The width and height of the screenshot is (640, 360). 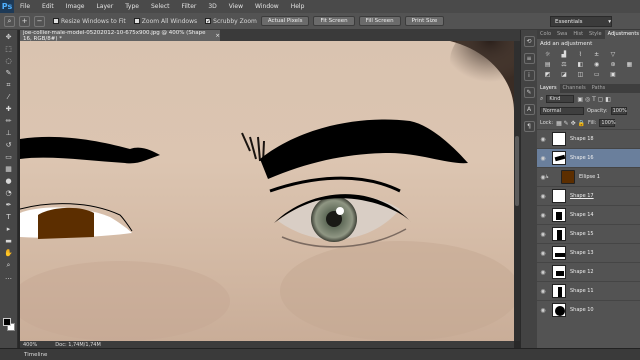 What do you see at coordinates (9, 265) in the screenshot?
I see `zoom-tool-sidebar-icon: ⌕` at bounding box center [9, 265].